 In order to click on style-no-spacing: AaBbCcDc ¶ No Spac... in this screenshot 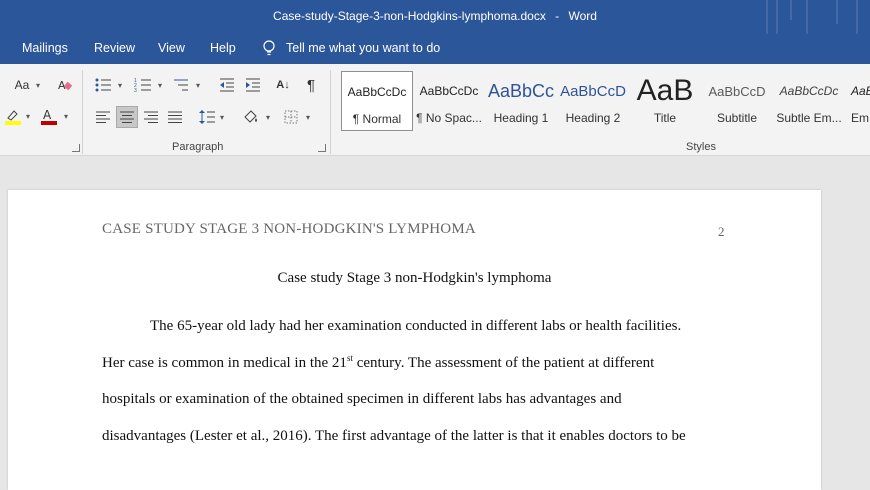, I will do `click(449, 101)`.